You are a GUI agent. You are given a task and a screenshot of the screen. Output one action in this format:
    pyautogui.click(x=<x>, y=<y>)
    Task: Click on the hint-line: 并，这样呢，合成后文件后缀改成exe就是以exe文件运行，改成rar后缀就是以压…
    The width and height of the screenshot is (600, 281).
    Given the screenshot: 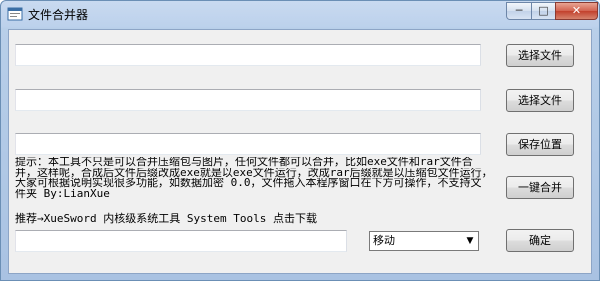 What is the action you would take?
    pyautogui.click(x=254, y=172)
    